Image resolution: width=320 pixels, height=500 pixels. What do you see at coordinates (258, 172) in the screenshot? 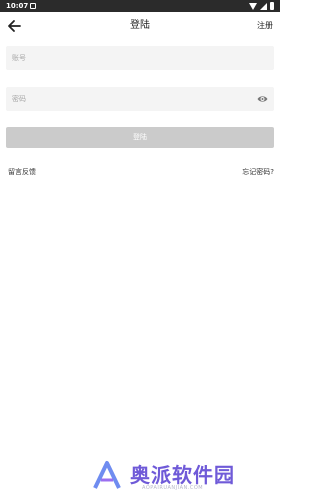
I see `forgot-password-link: 忘记密码?` at bounding box center [258, 172].